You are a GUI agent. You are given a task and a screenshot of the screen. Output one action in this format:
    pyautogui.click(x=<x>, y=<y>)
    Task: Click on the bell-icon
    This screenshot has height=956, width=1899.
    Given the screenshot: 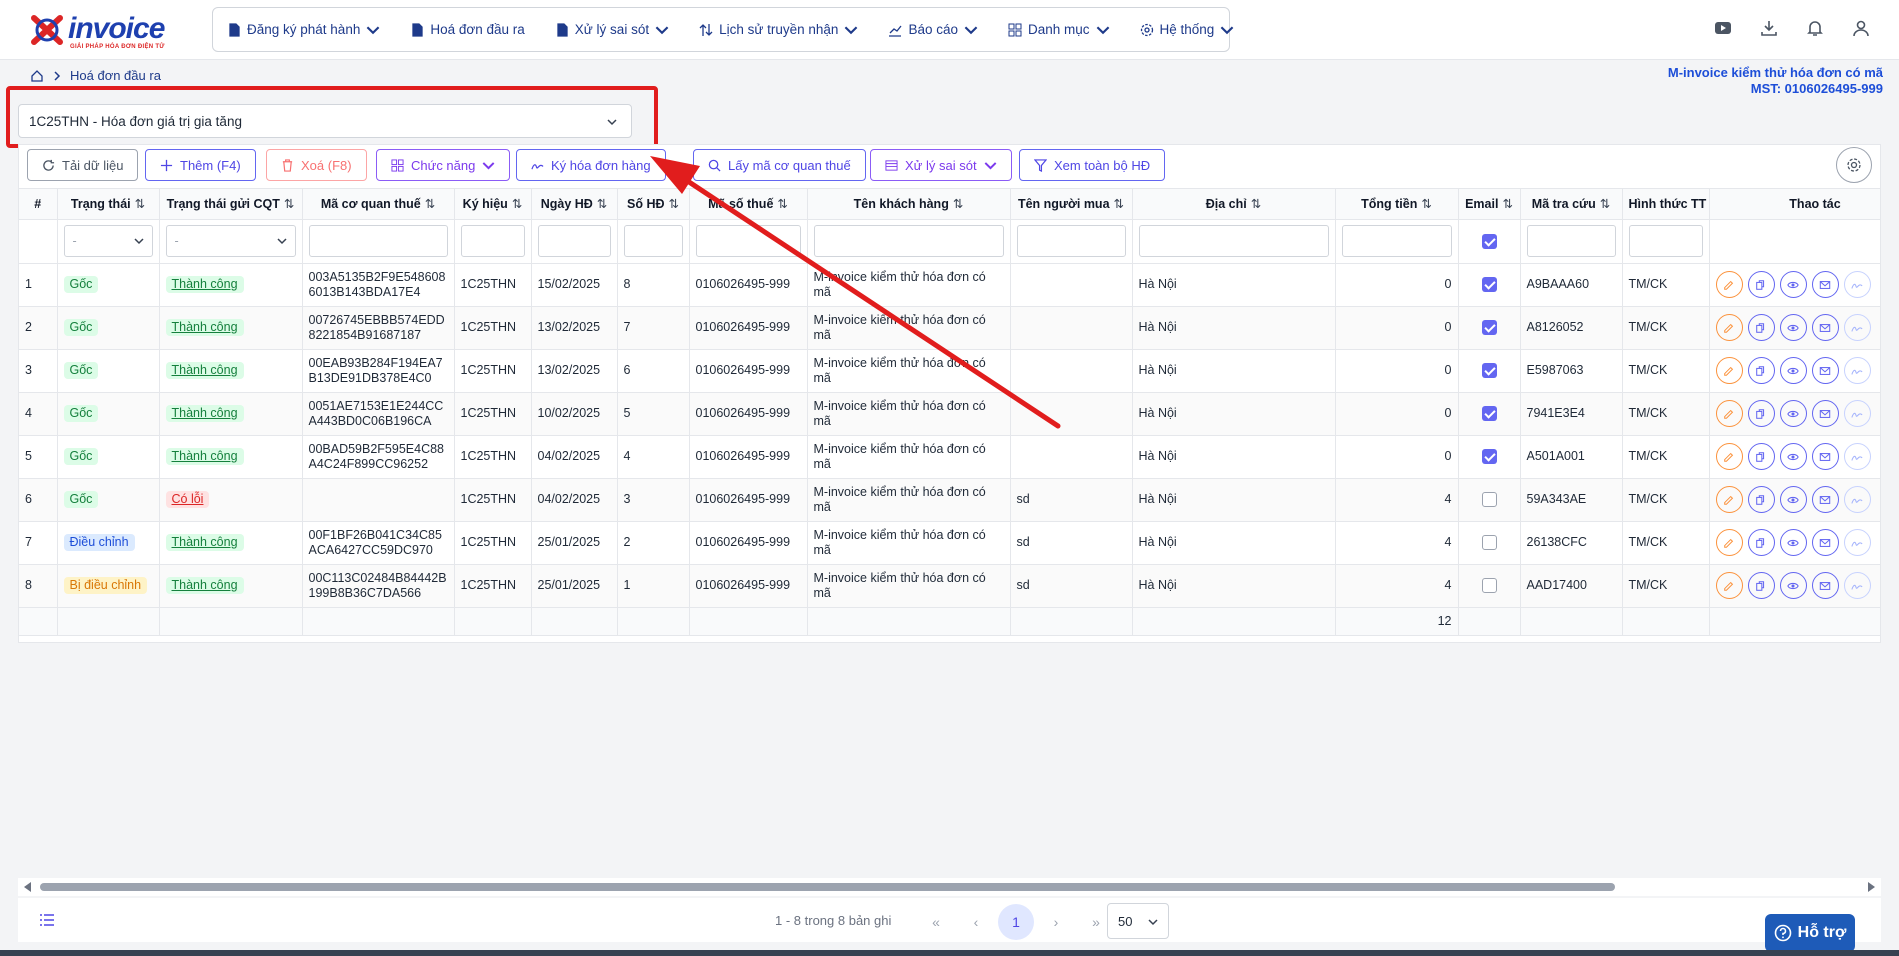 What is the action you would take?
    pyautogui.click(x=1815, y=28)
    